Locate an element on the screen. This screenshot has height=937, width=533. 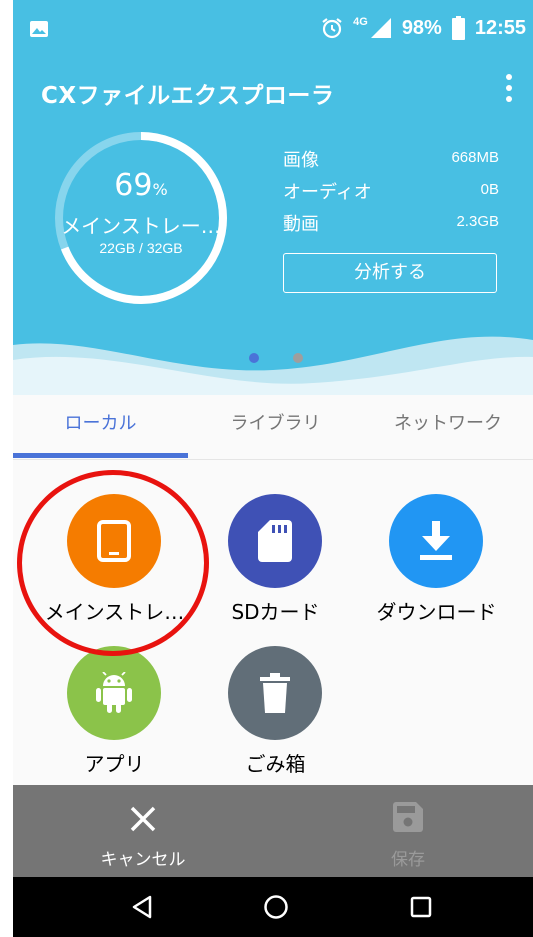
recents-icon is located at coordinates (421, 907).